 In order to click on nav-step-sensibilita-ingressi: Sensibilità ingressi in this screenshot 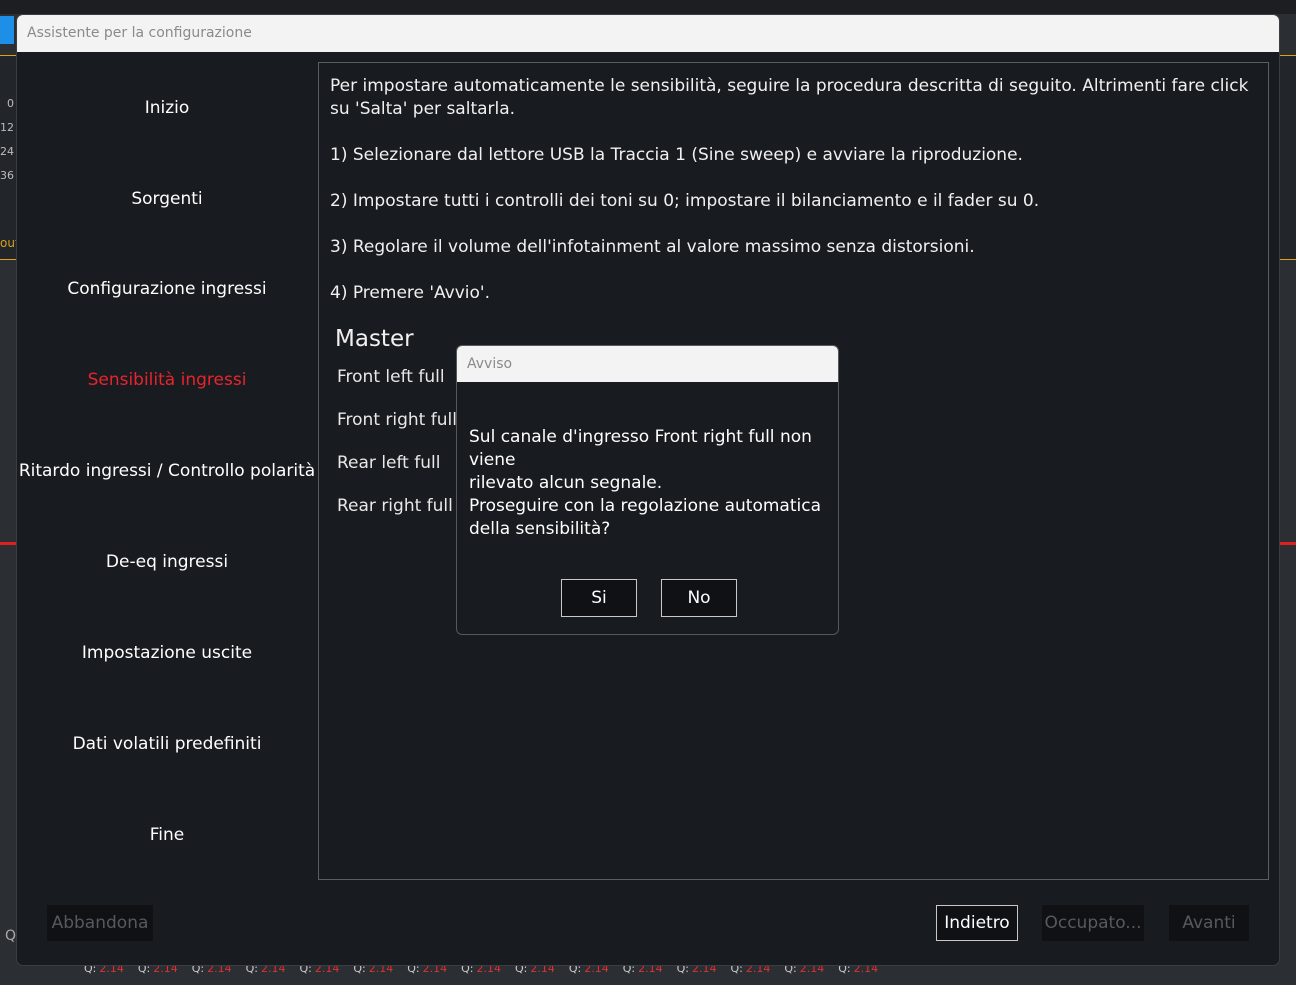, I will do `click(167, 380)`.